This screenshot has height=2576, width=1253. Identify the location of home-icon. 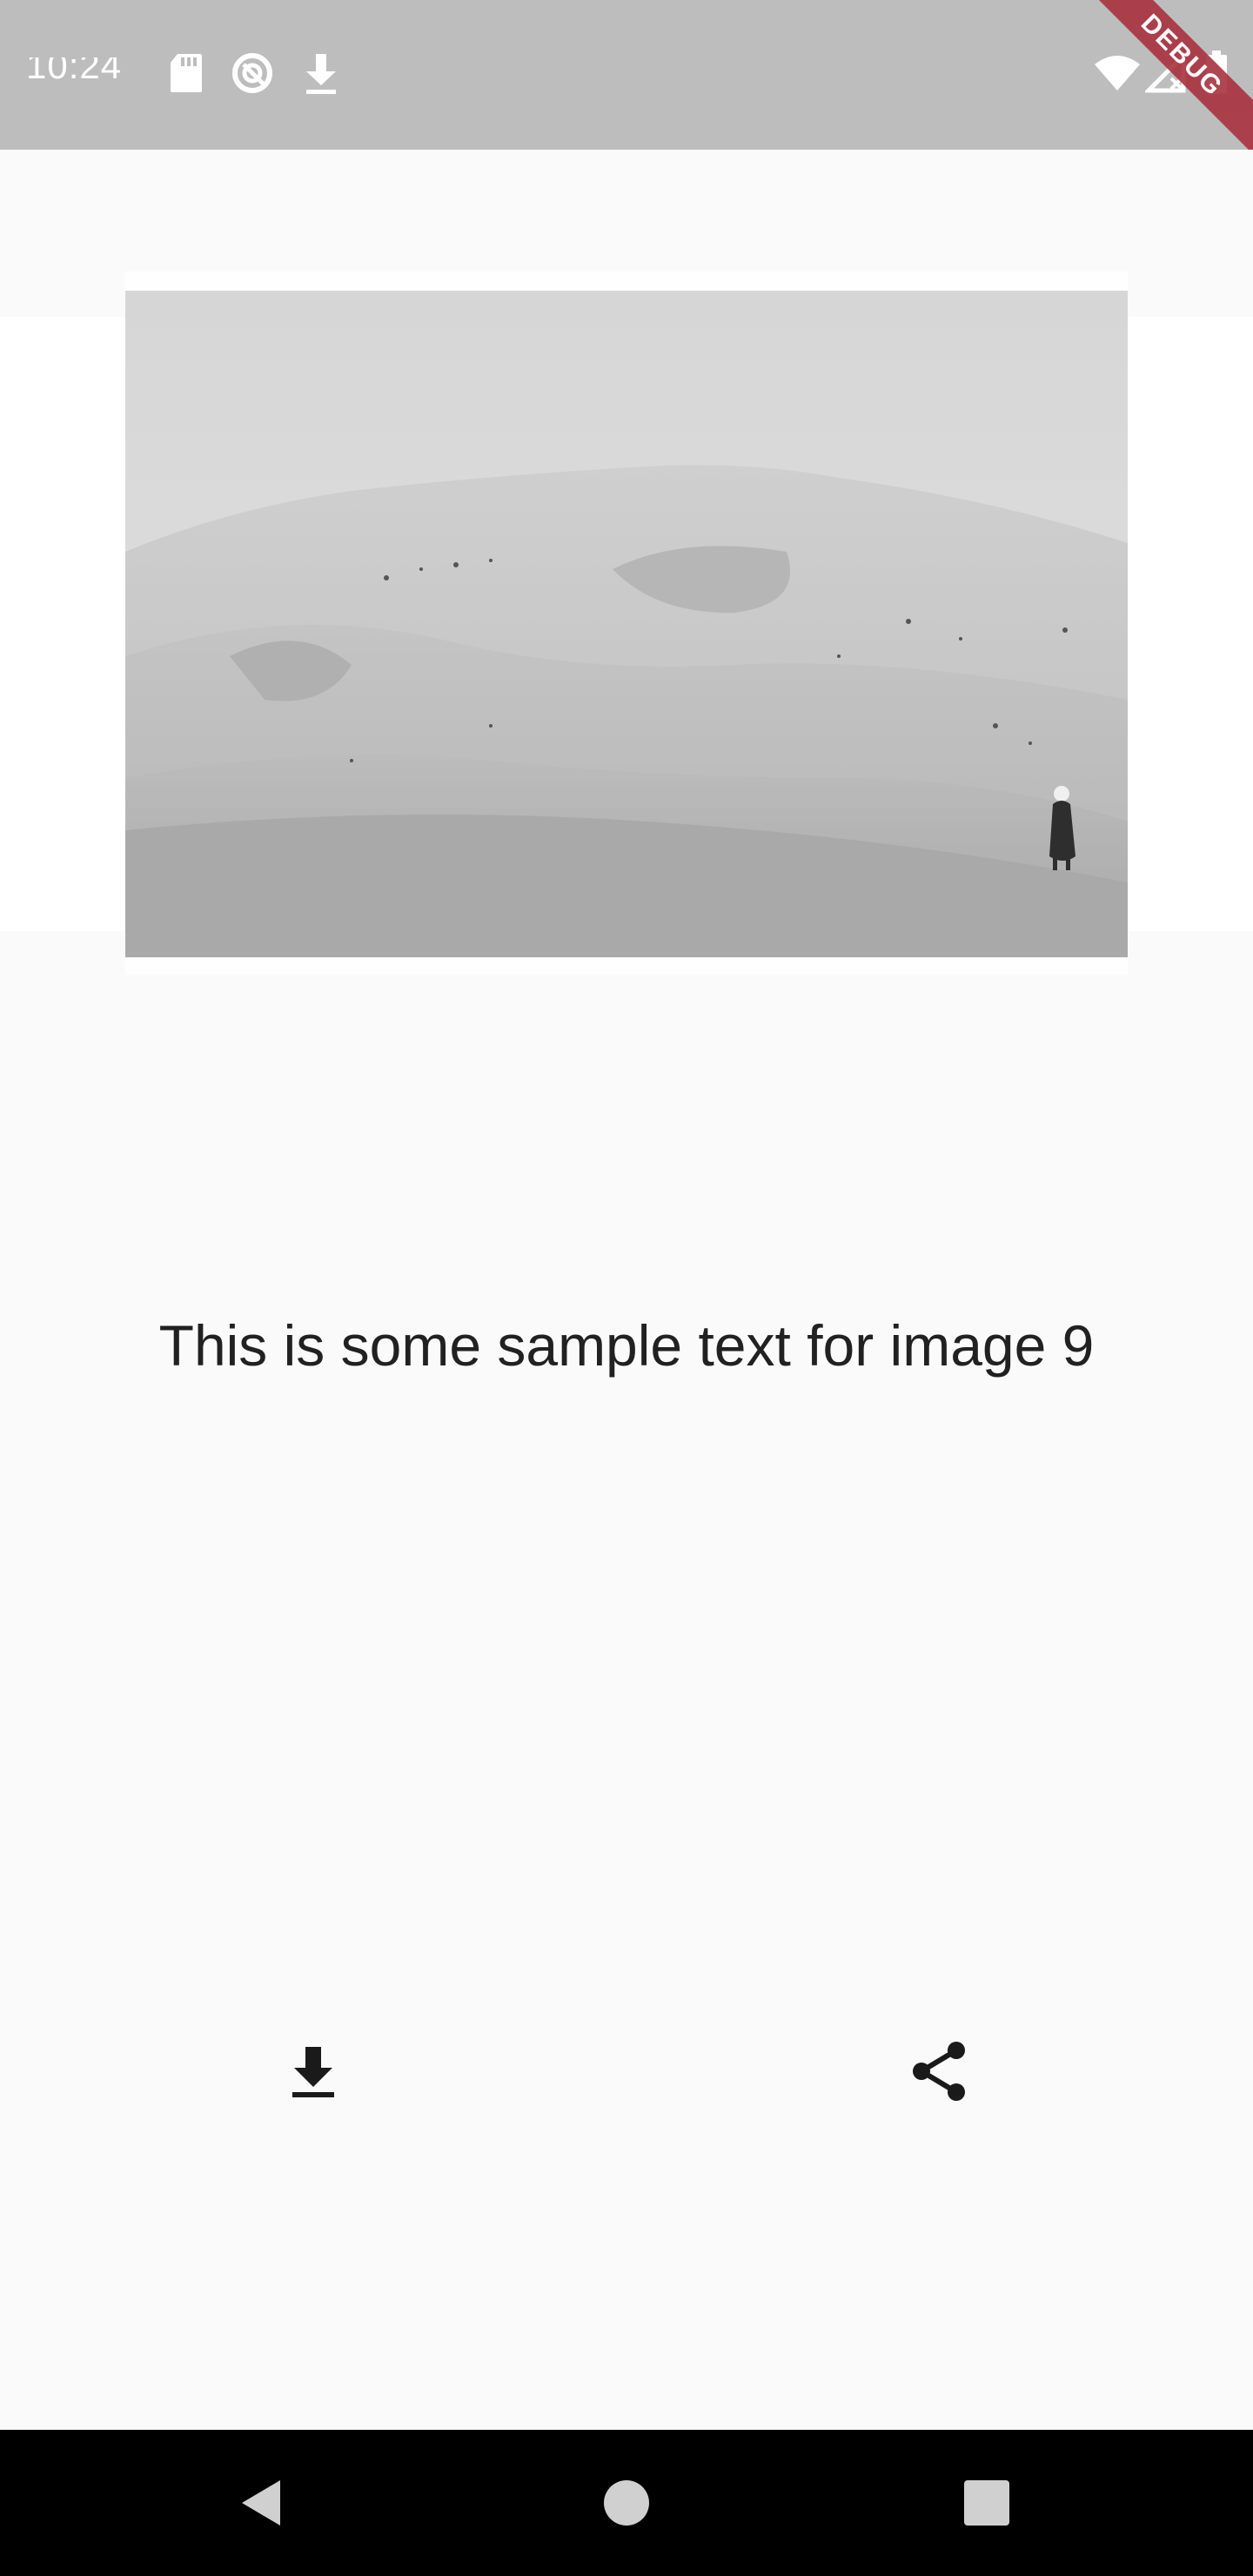
(626, 2502).